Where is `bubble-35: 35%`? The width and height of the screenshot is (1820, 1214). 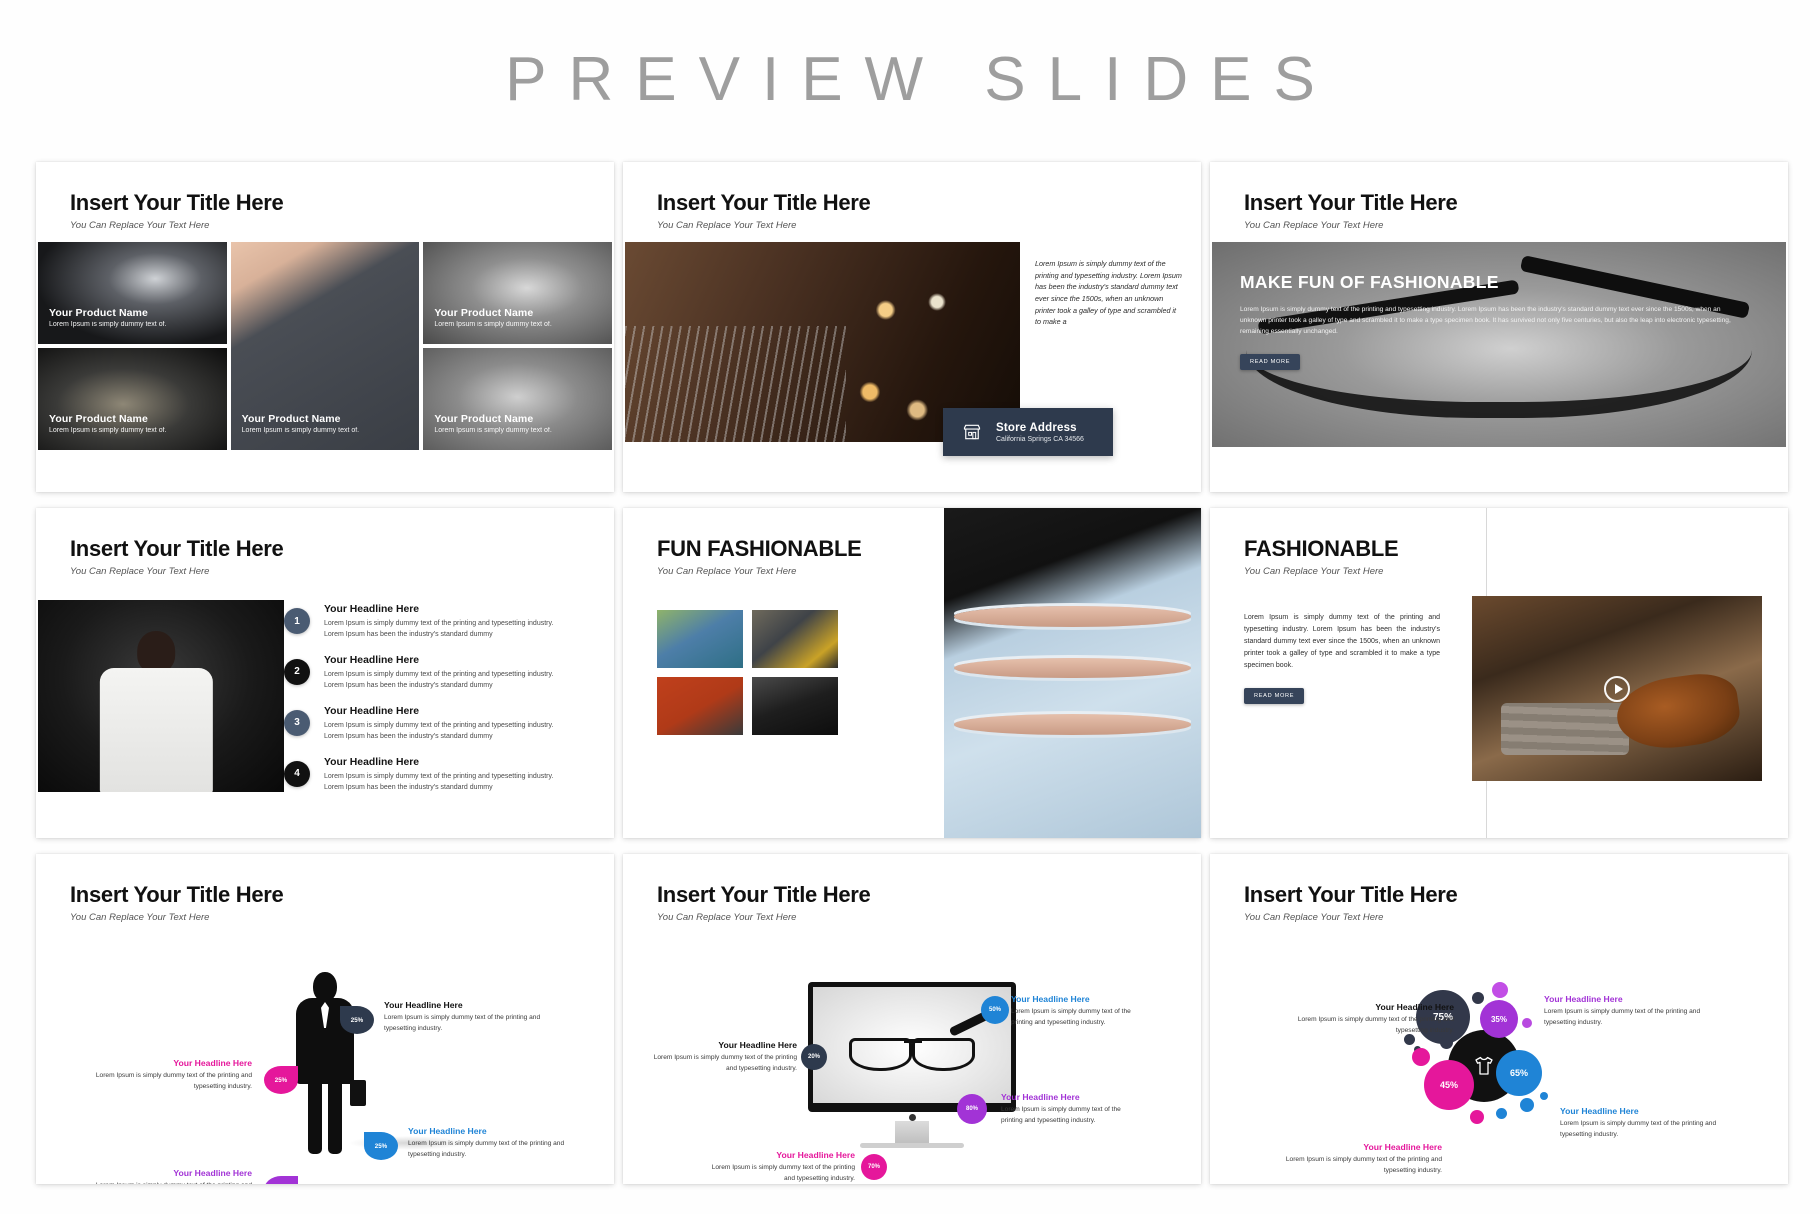
bubble-35: 35% is located at coordinates (1499, 1019).